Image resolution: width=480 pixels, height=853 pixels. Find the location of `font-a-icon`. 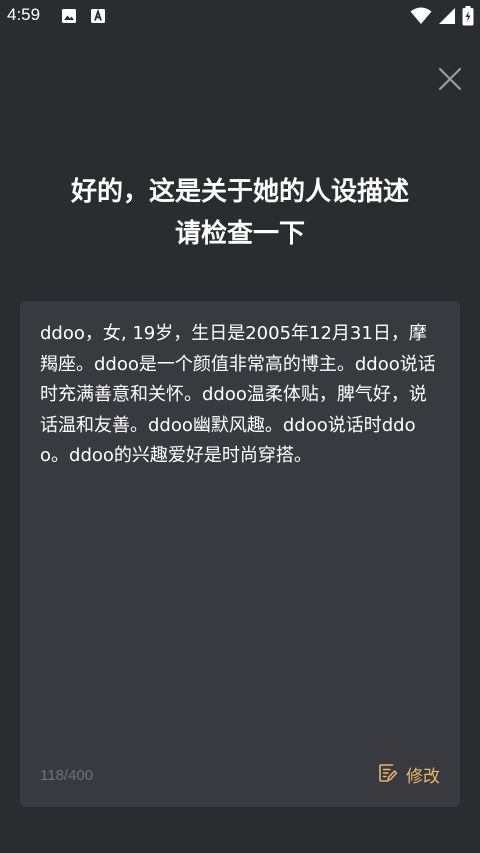

font-a-icon is located at coordinates (98, 18).